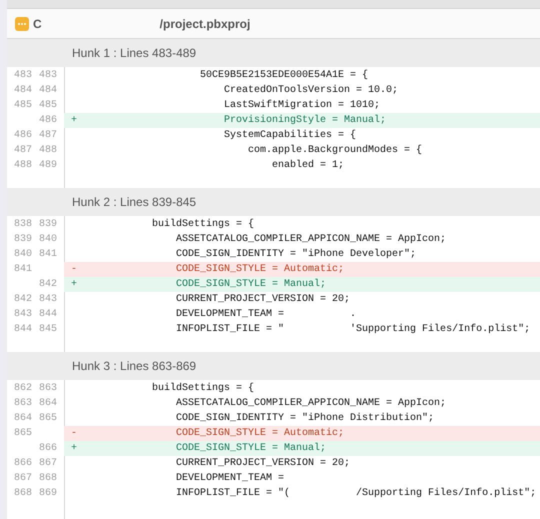  What do you see at coordinates (295, 254) in the screenshot?
I see `code-text: CODE_SIGN_IDENTITY = "iPhone Developer";` at bounding box center [295, 254].